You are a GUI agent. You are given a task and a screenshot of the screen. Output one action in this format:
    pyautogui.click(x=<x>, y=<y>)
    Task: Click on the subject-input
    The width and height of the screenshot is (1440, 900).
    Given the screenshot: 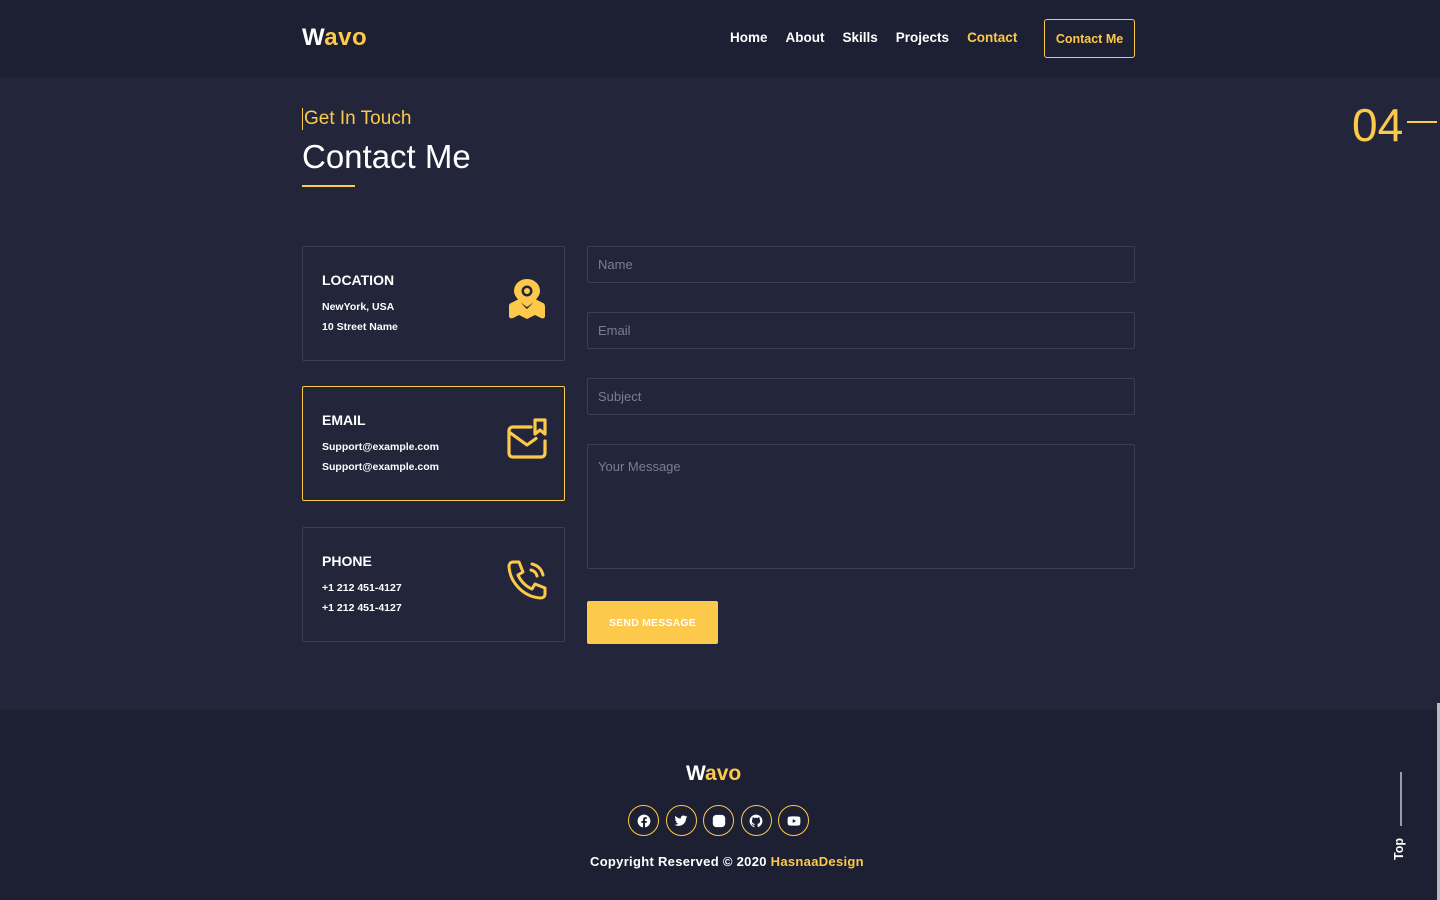 What is the action you would take?
    pyautogui.click(x=861, y=396)
    